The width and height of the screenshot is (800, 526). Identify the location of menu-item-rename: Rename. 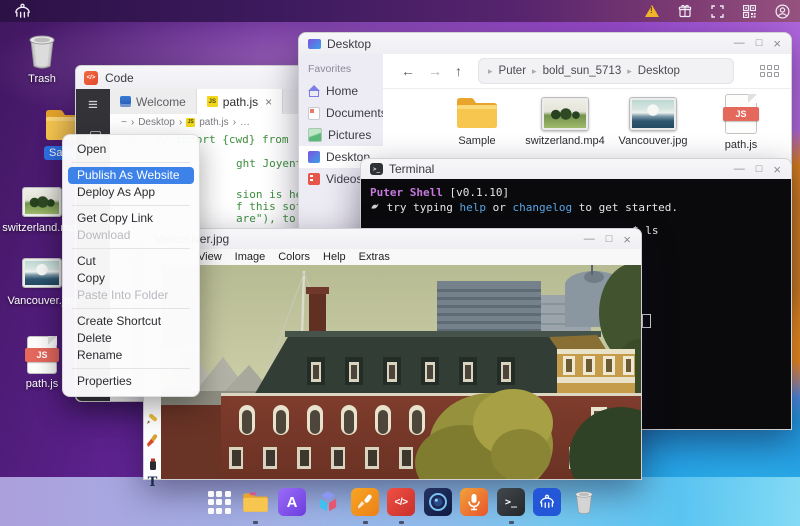
(131, 355).